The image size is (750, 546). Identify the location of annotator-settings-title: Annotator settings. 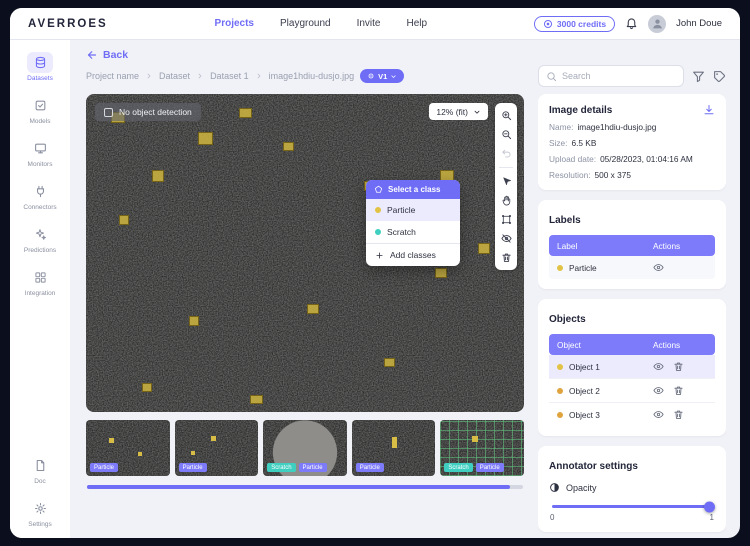
(593, 466).